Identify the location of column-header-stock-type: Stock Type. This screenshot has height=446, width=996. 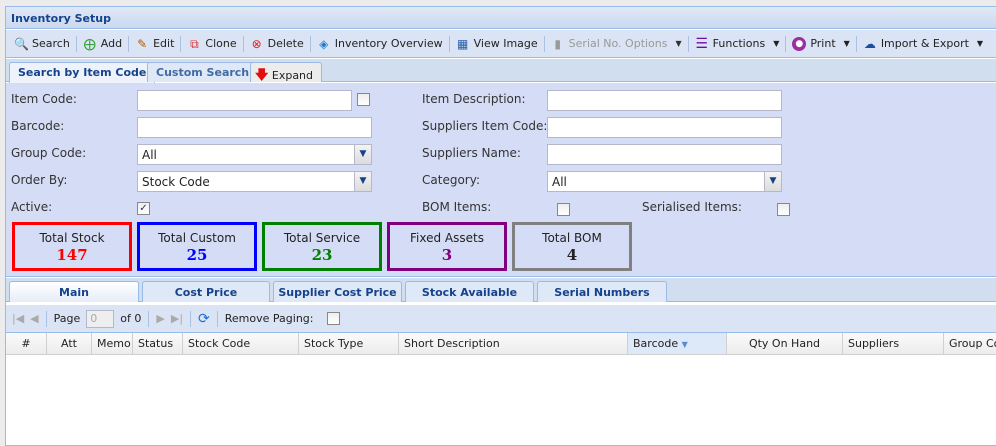
(349, 343).